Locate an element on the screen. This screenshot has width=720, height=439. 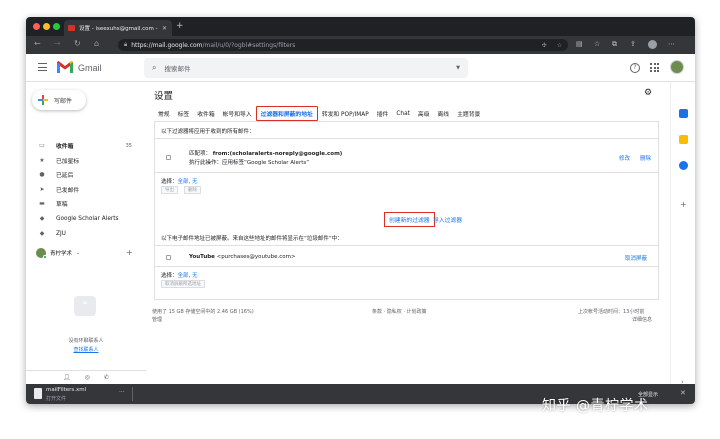
favorites-icon: ☆ is located at coordinates (597, 44).